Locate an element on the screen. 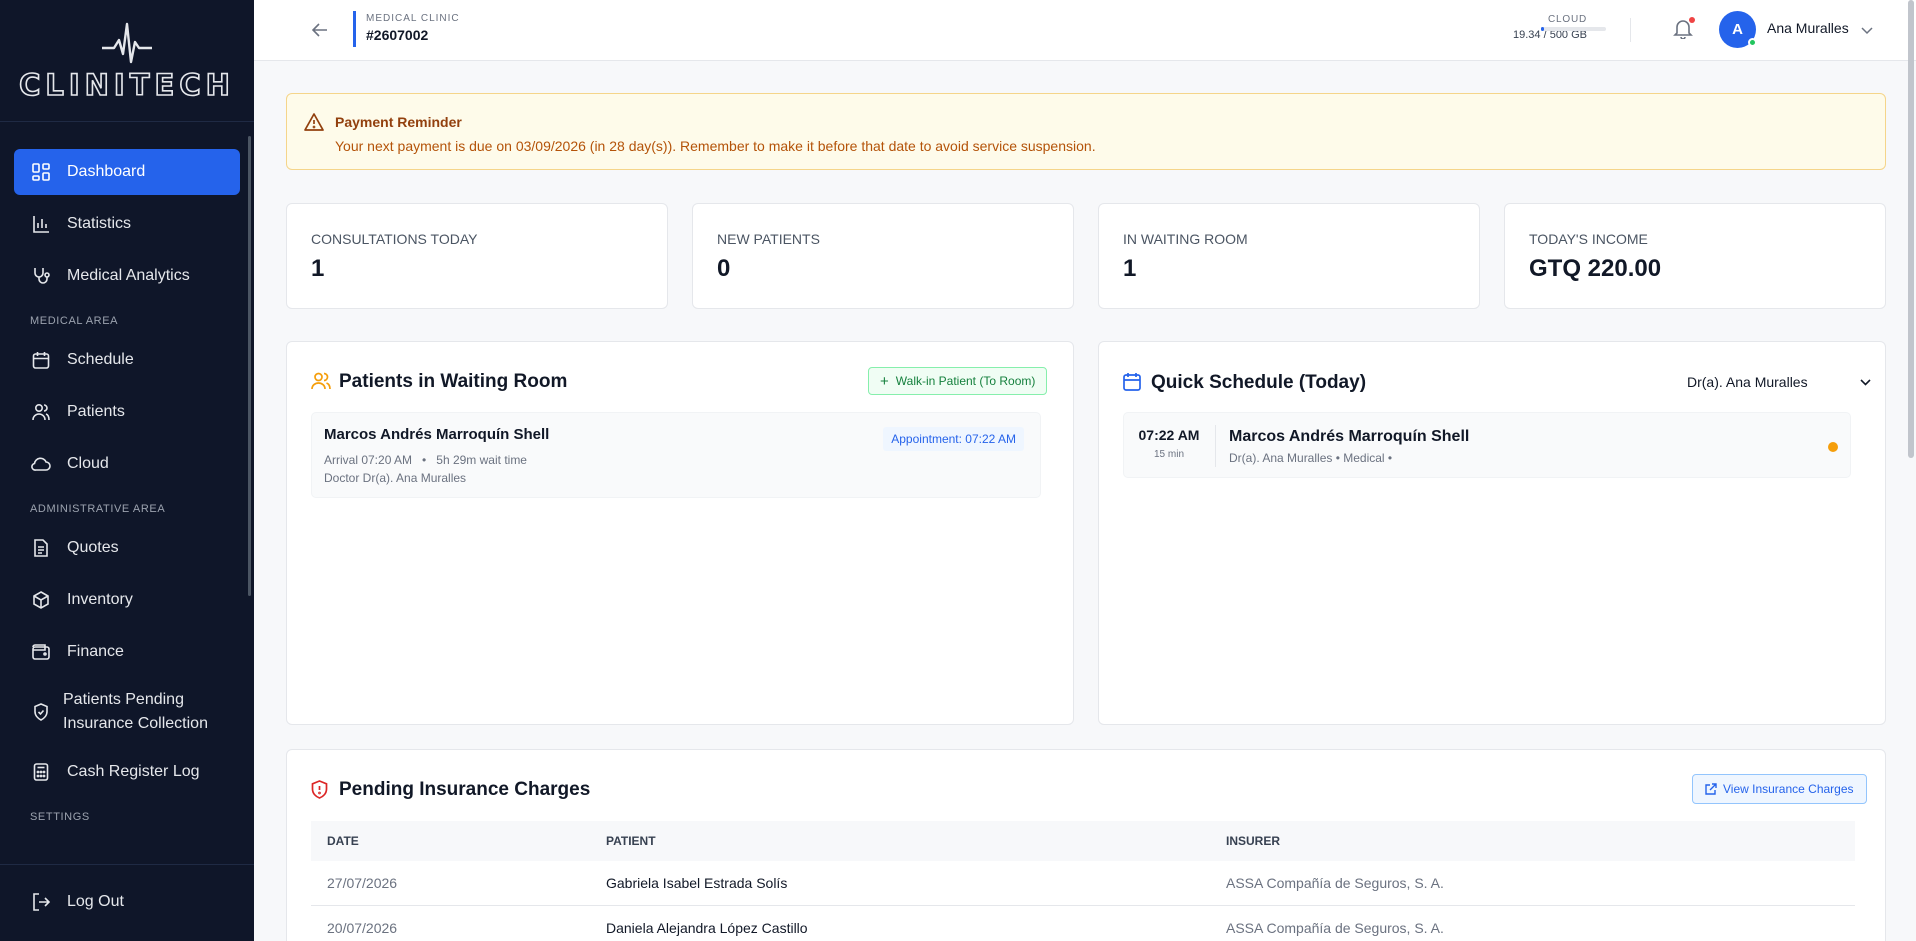  sidebar-item-patients: Patients is located at coordinates (127, 412).